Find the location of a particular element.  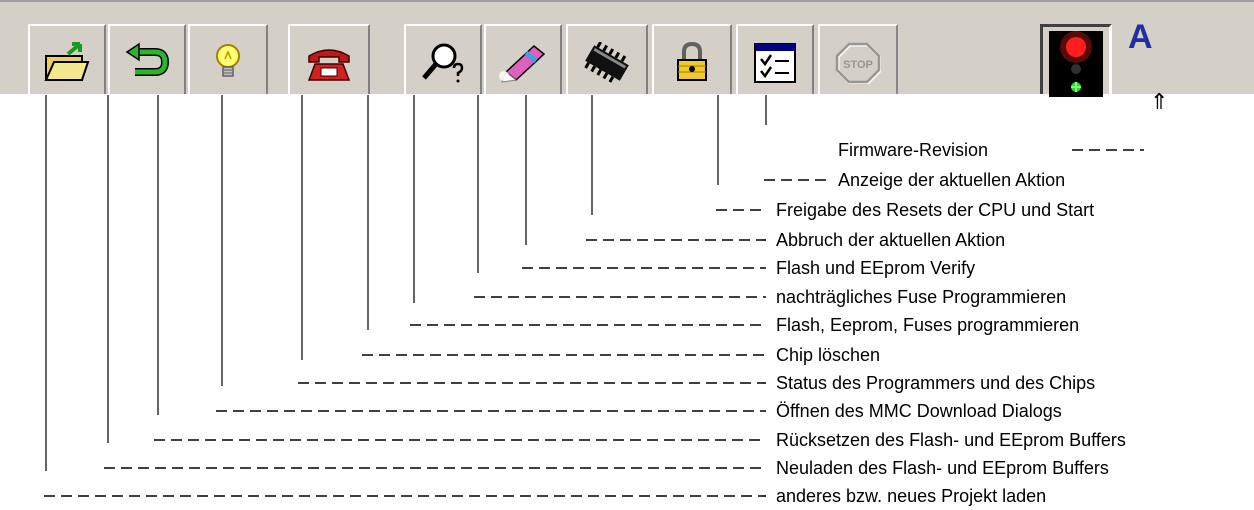

cpu-reset-label: Freigabe des Resets der CPU und Start is located at coordinates (935, 210).